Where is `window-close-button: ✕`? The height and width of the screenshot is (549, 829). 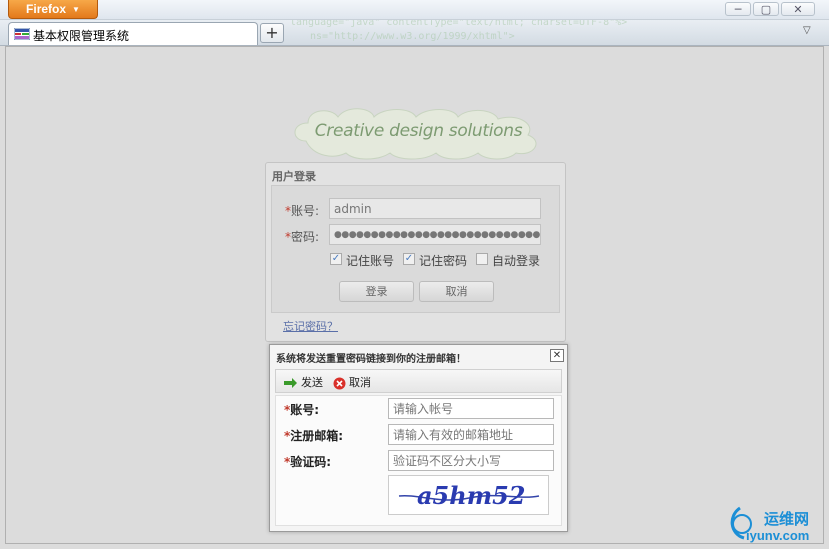 window-close-button: ✕ is located at coordinates (798, 9).